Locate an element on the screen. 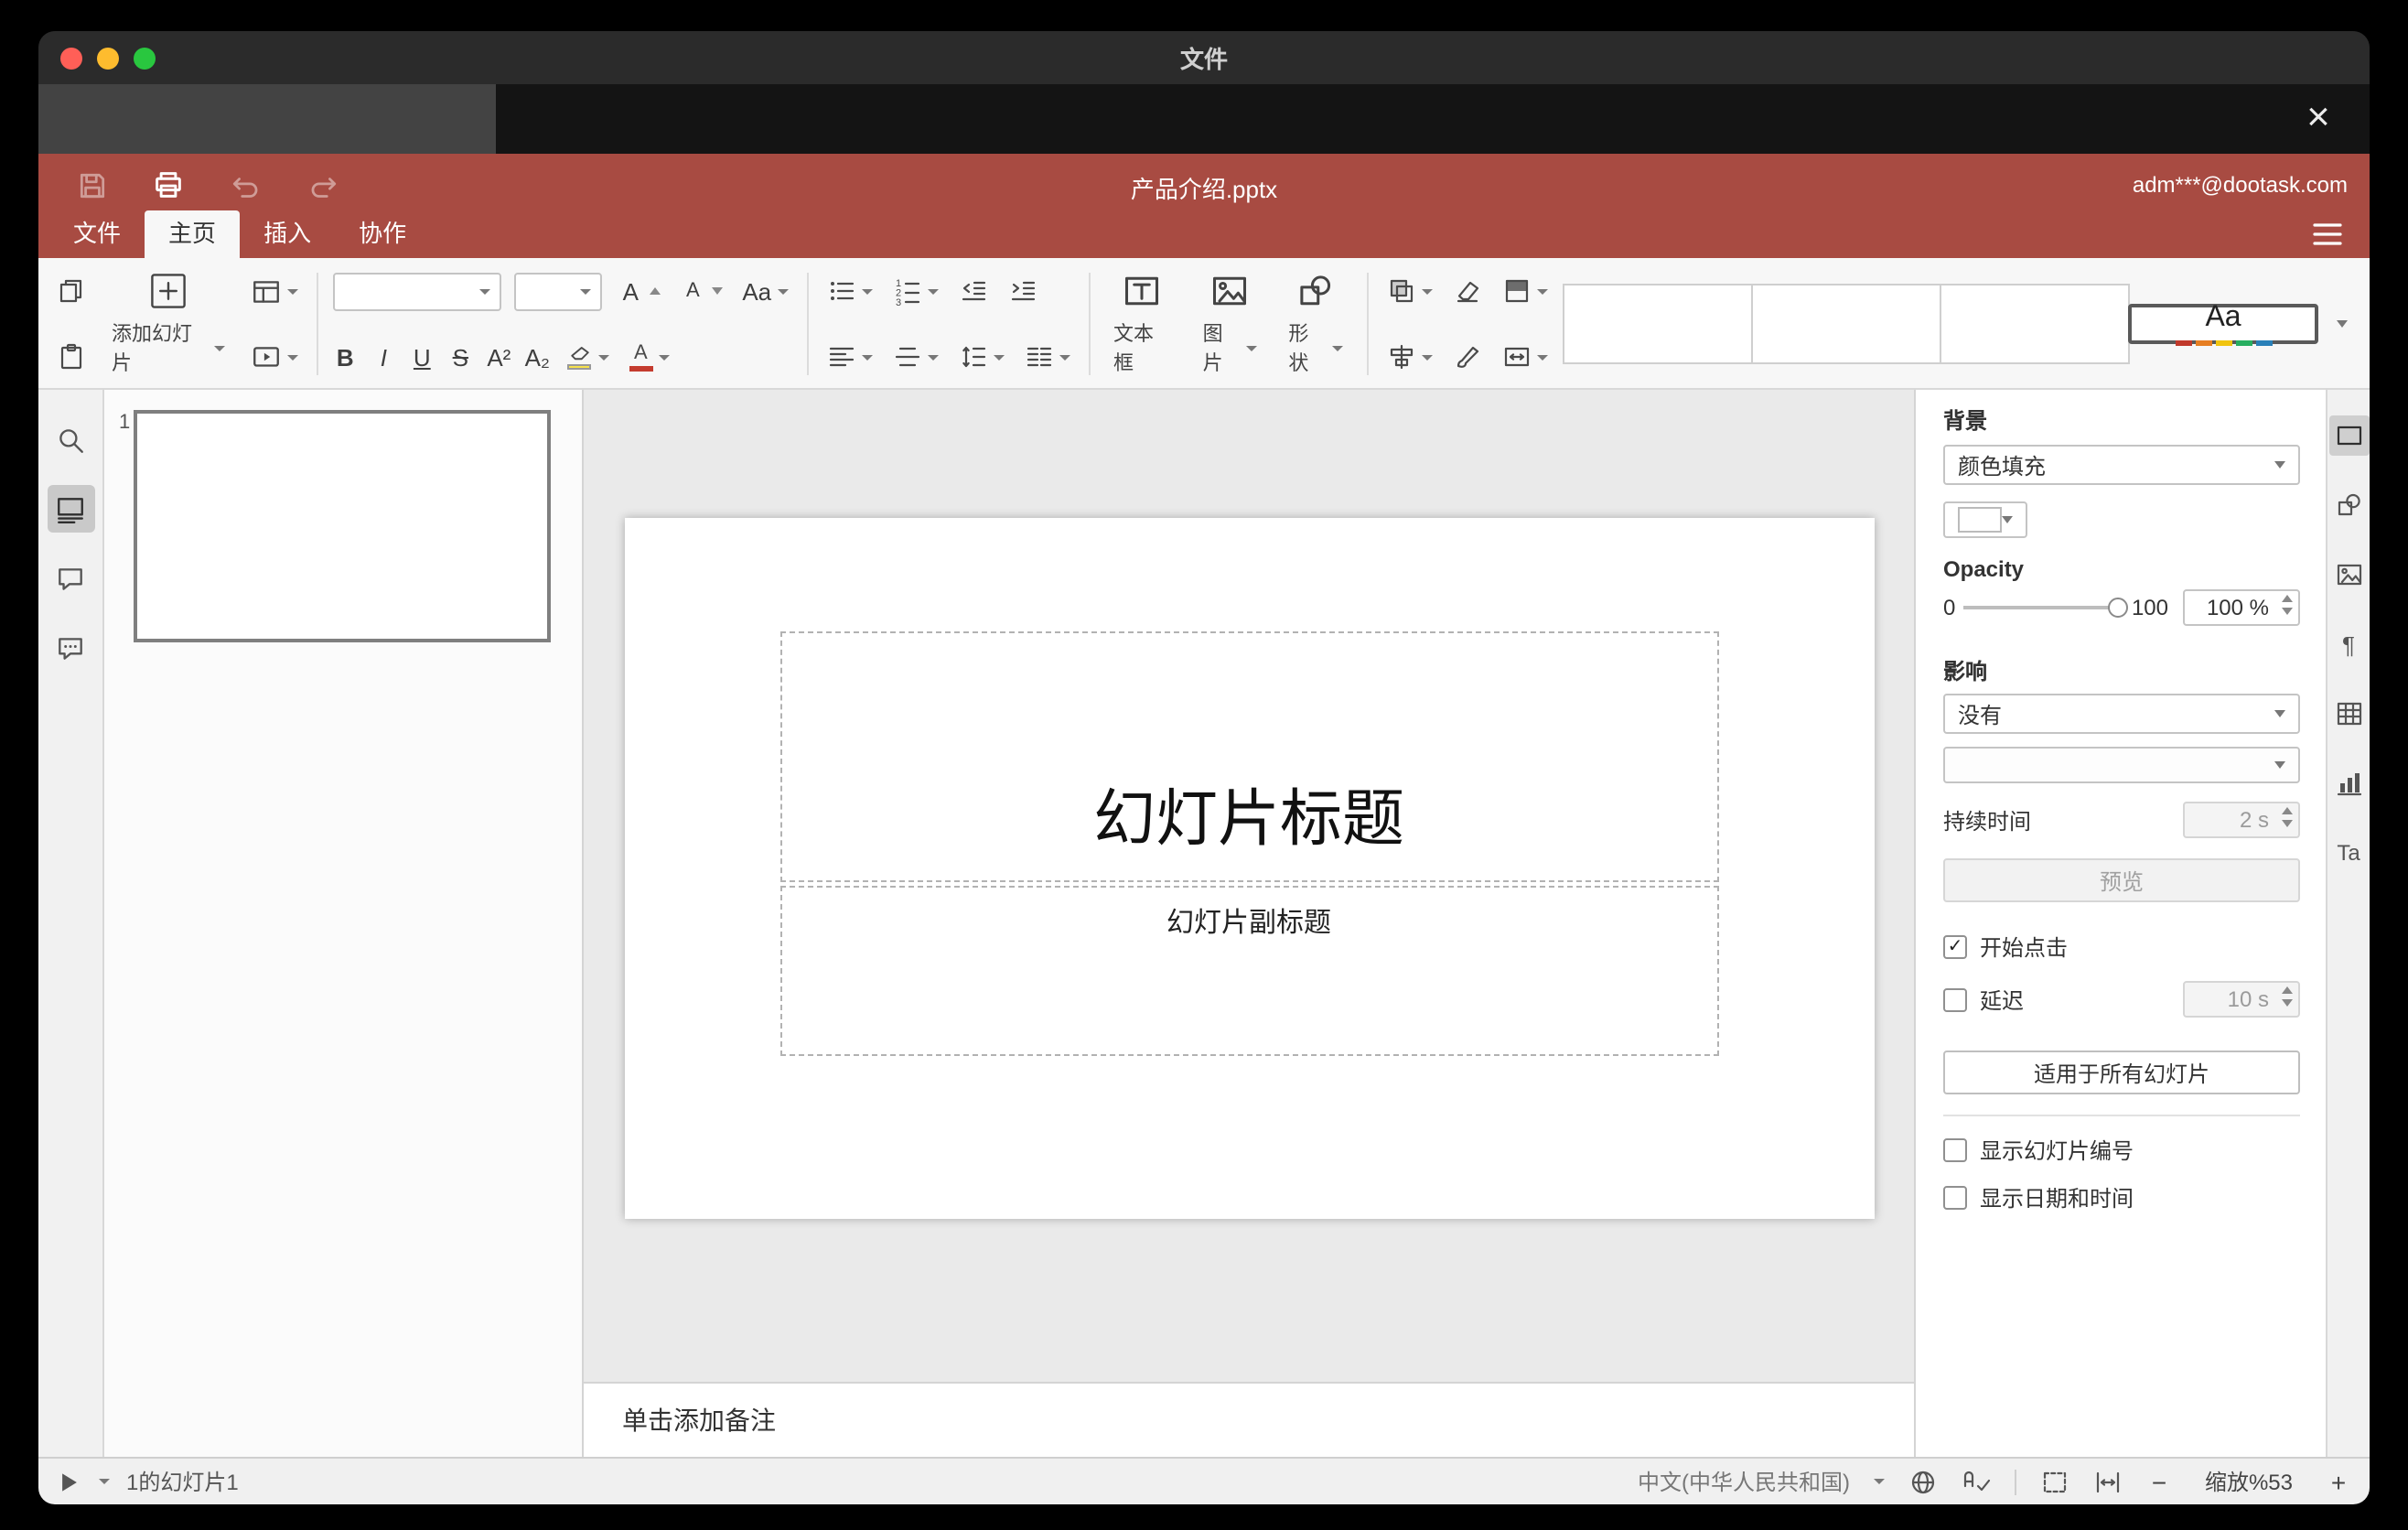  table-settings-icon is located at coordinates (2348, 714).